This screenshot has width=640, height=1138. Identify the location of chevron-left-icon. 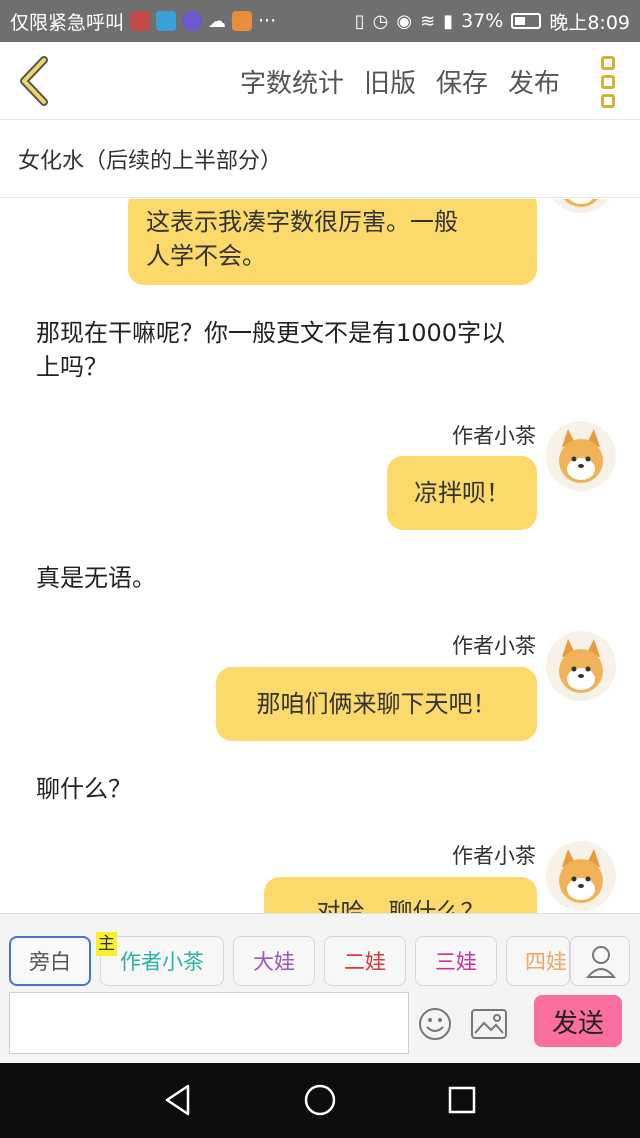
(34, 81).